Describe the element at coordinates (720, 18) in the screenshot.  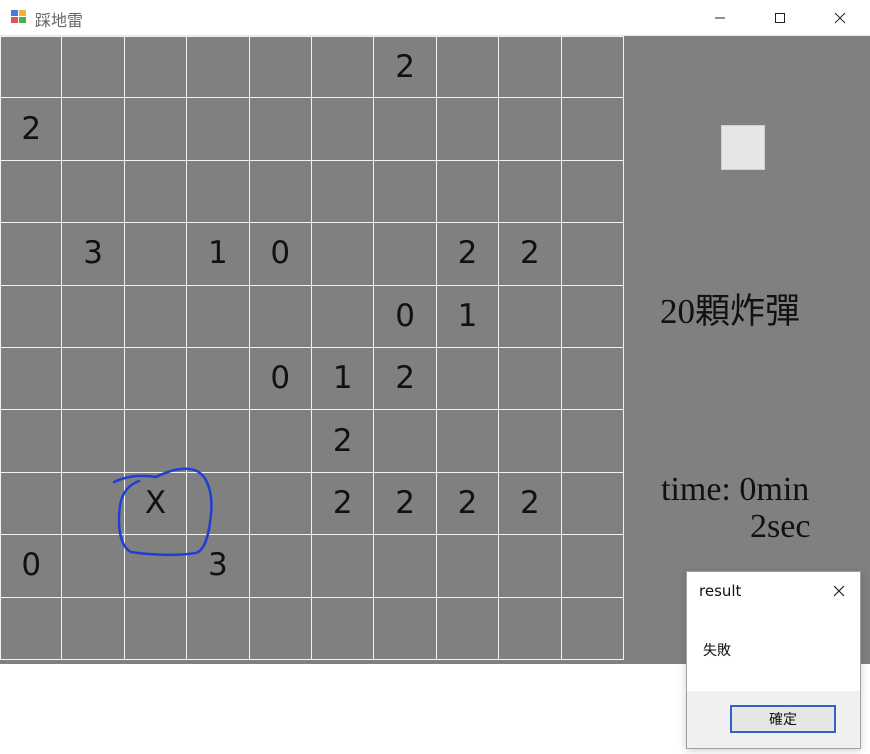
I see `minimize-button` at that location.